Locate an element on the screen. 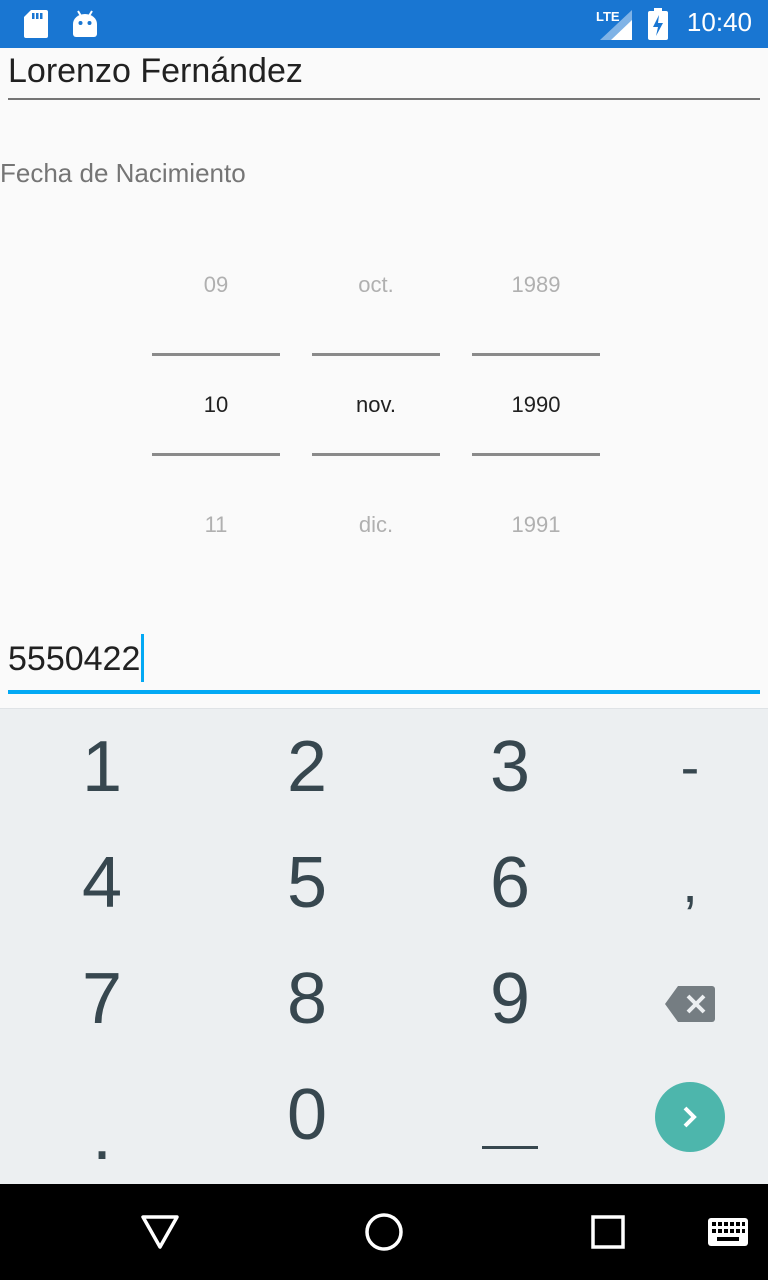 The height and width of the screenshot is (1280, 768). name-field-value: Lorenzo Fernández is located at coordinates (155, 71).